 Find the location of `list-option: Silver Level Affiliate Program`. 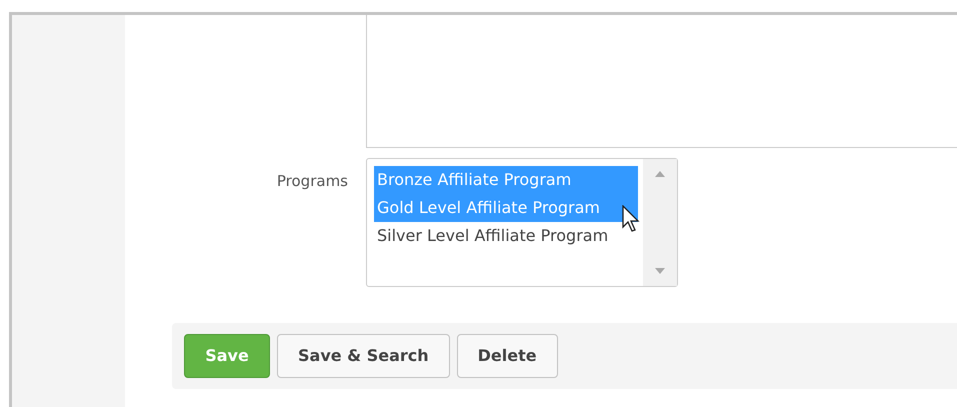

list-option: Silver Level Affiliate Program is located at coordinates (506, 236).